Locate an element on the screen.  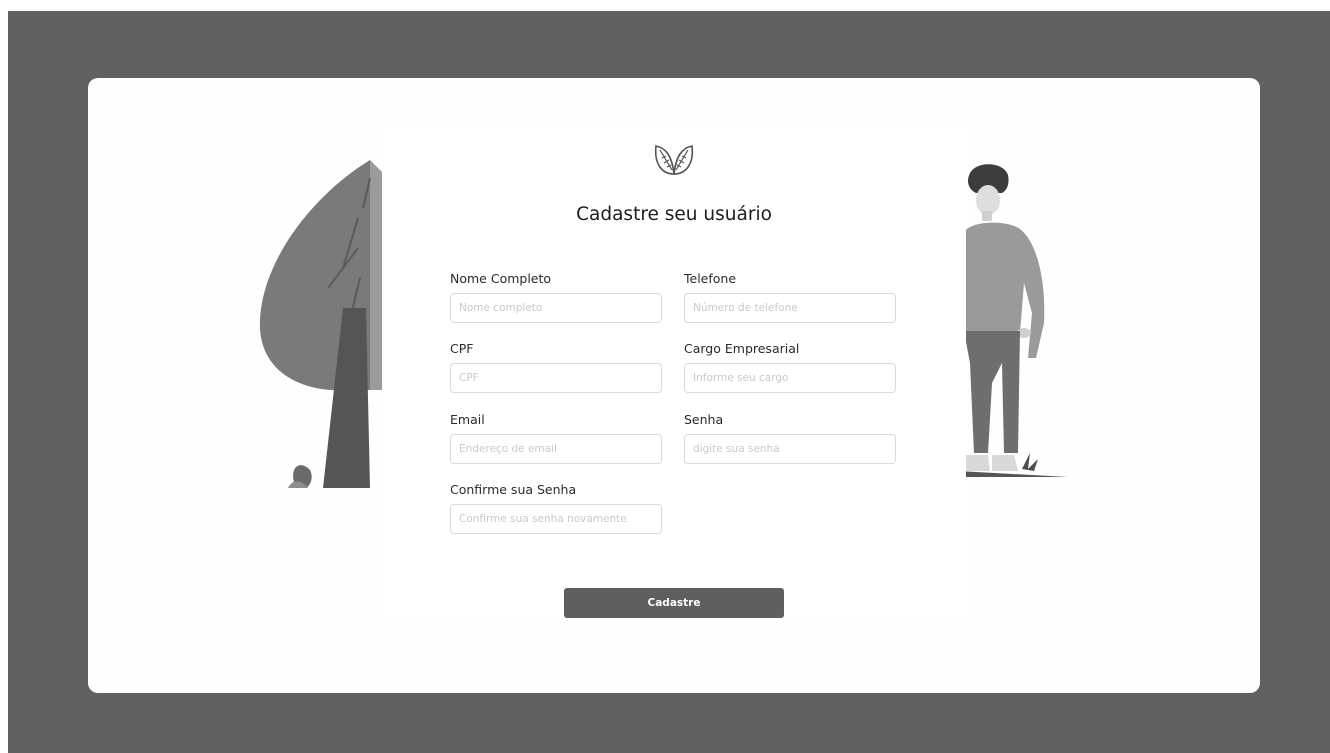
page-title: Cadastre seu usuário is located at coordinates (674, 214).